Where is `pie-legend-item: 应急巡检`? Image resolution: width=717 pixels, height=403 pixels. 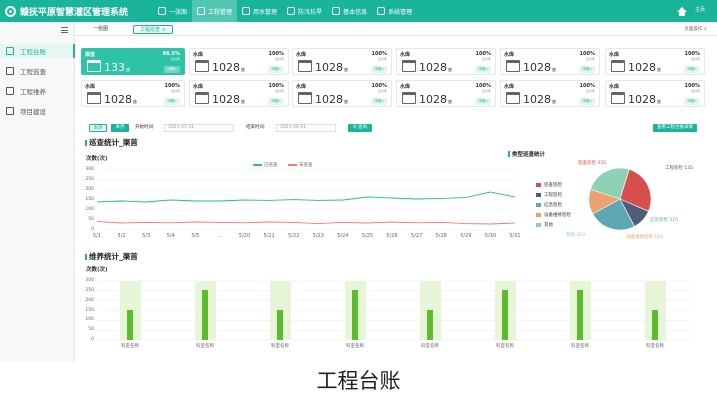
pie-legend-item: 应急巡检 is located at coordinates (549, 205).